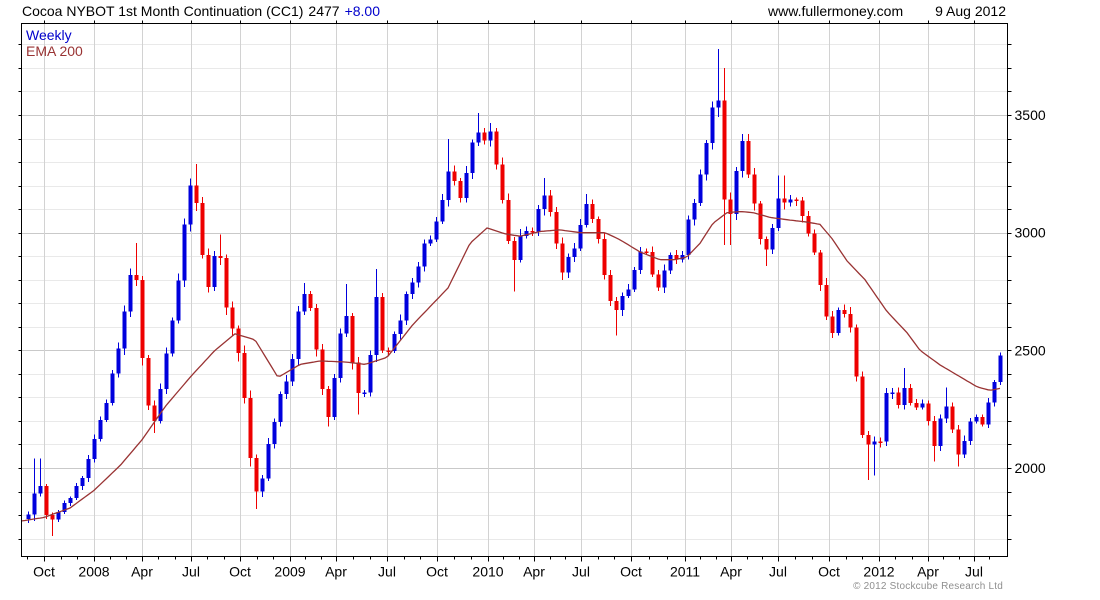 The image size is (1100, 600). Describe the element at coordinates (54, 51) in the screenshot. I see `legend-ema-label: EMA 200` at that location.